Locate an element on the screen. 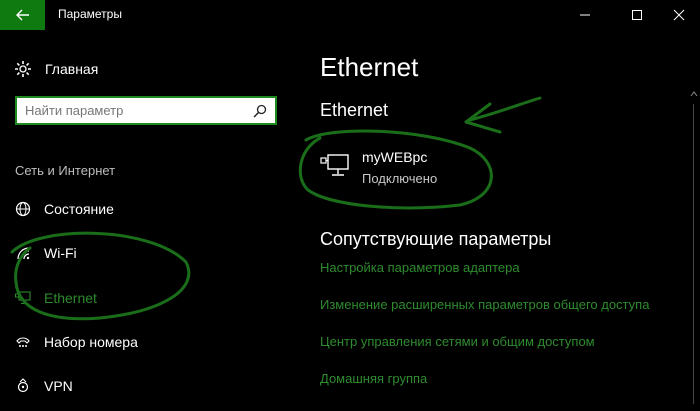  nav-home: Главная is located at coordinates (56, 69).